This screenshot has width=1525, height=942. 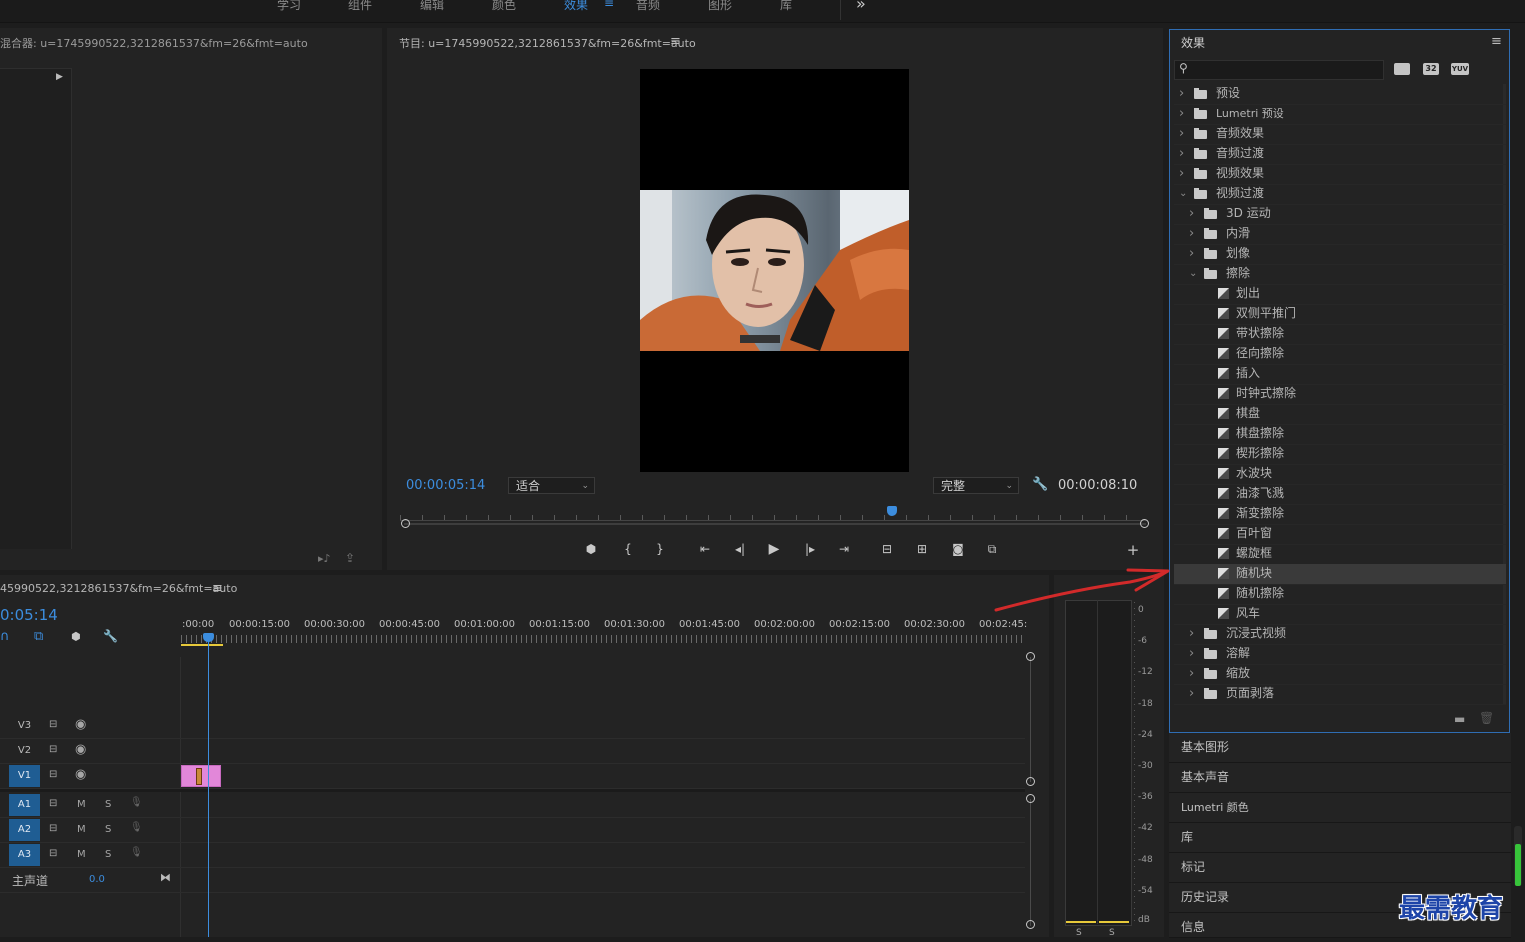 I want to click on track-name-v1: V1, so click(x=24, y=776).